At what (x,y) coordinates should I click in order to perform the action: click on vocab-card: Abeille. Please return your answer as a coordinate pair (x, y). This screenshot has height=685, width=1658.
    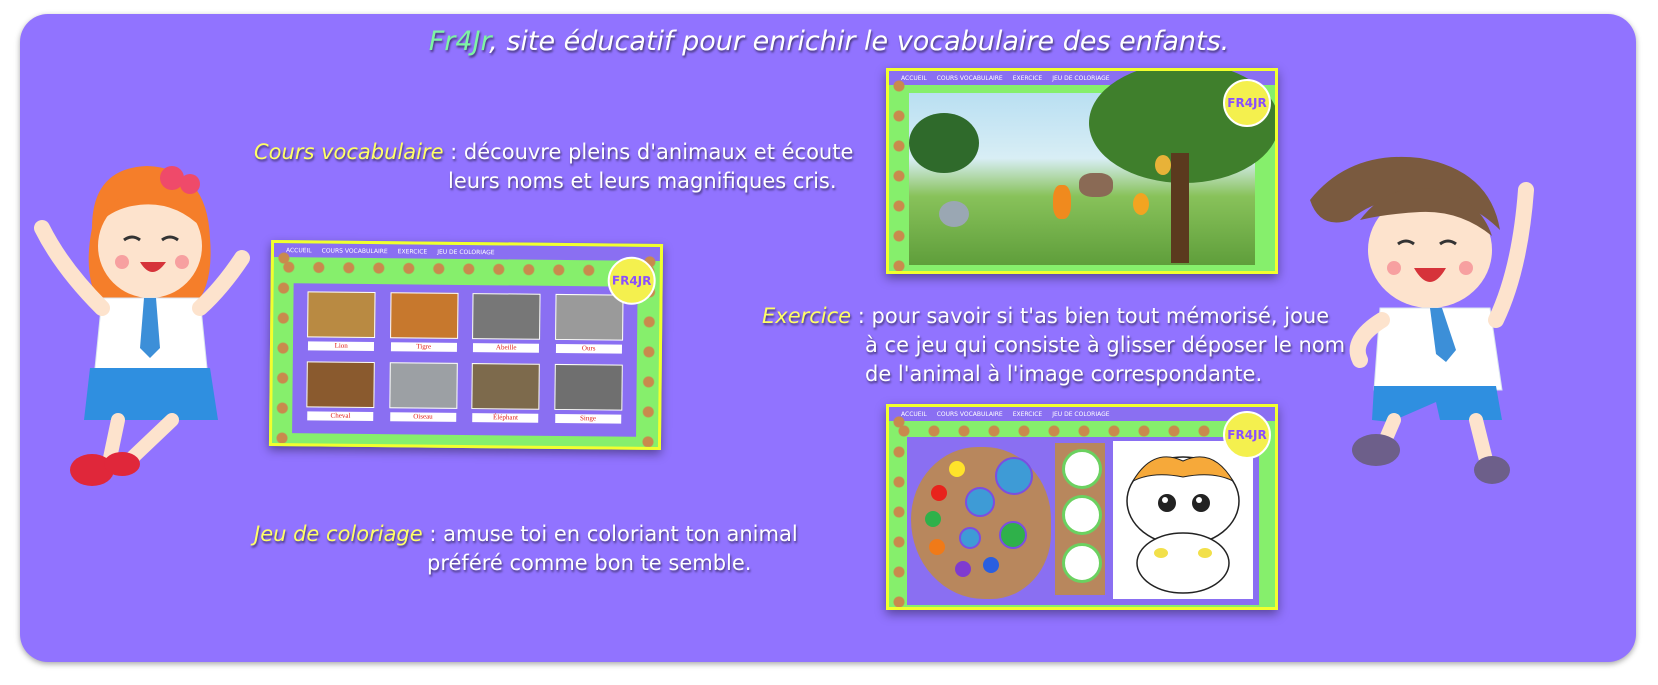
    Looking at the image, I should click on (506, 325).